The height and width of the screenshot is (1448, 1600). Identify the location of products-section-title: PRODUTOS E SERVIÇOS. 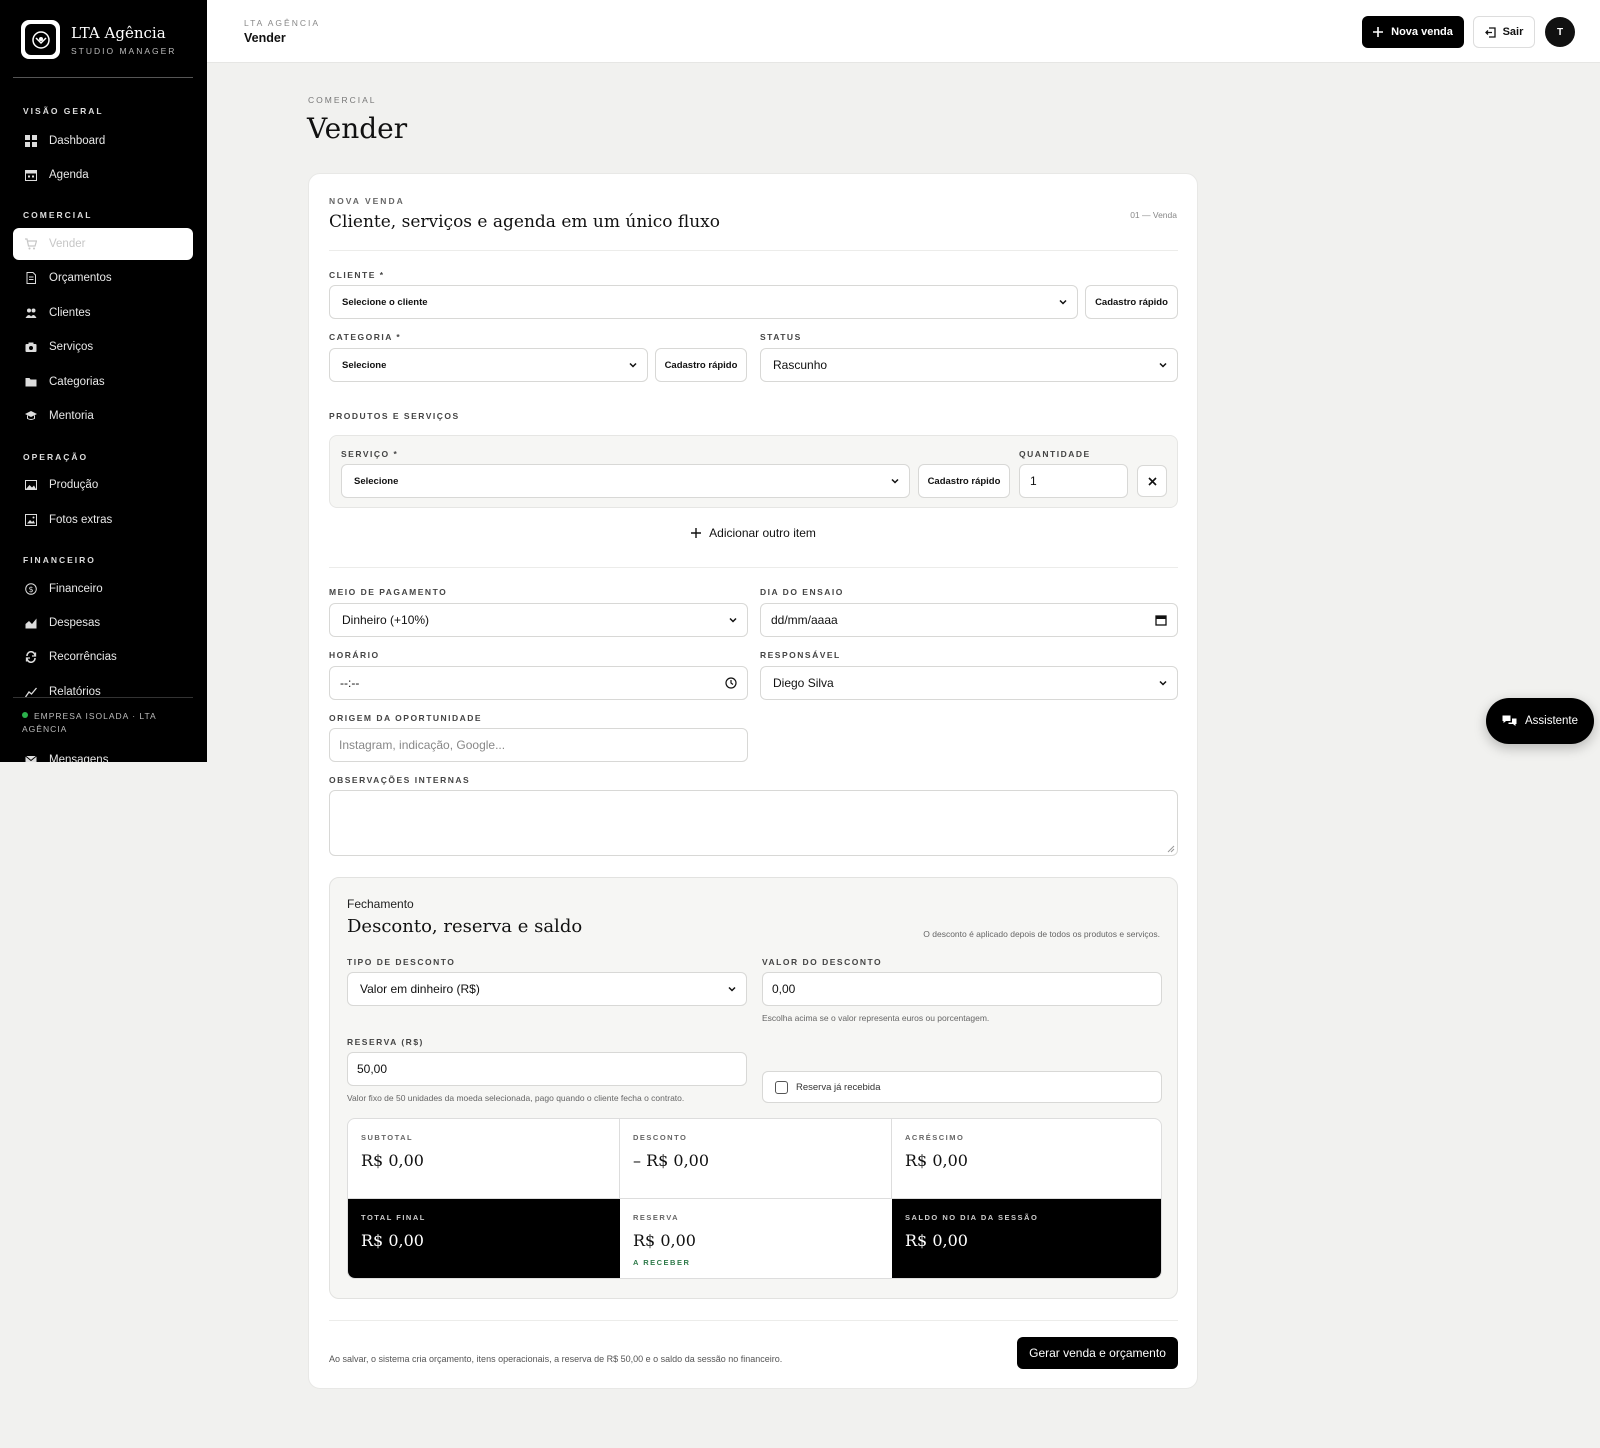
(394, 416).